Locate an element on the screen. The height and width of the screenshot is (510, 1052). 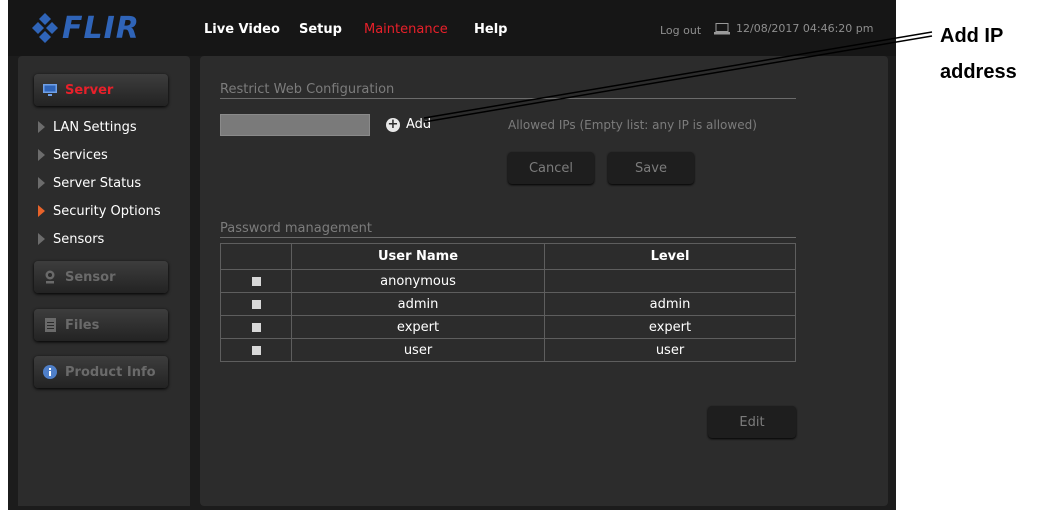
callout-line-2: address is located at coordinates (978, 72).